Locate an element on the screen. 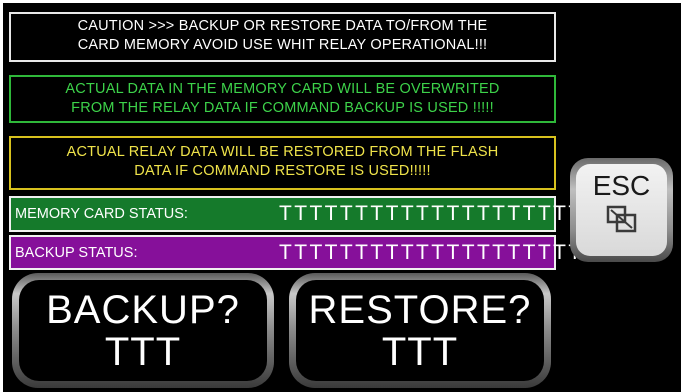 The height and width of the screenshot is (392, 681). restore-button: RESTORE? TTT is located at coordinates (420, 330).